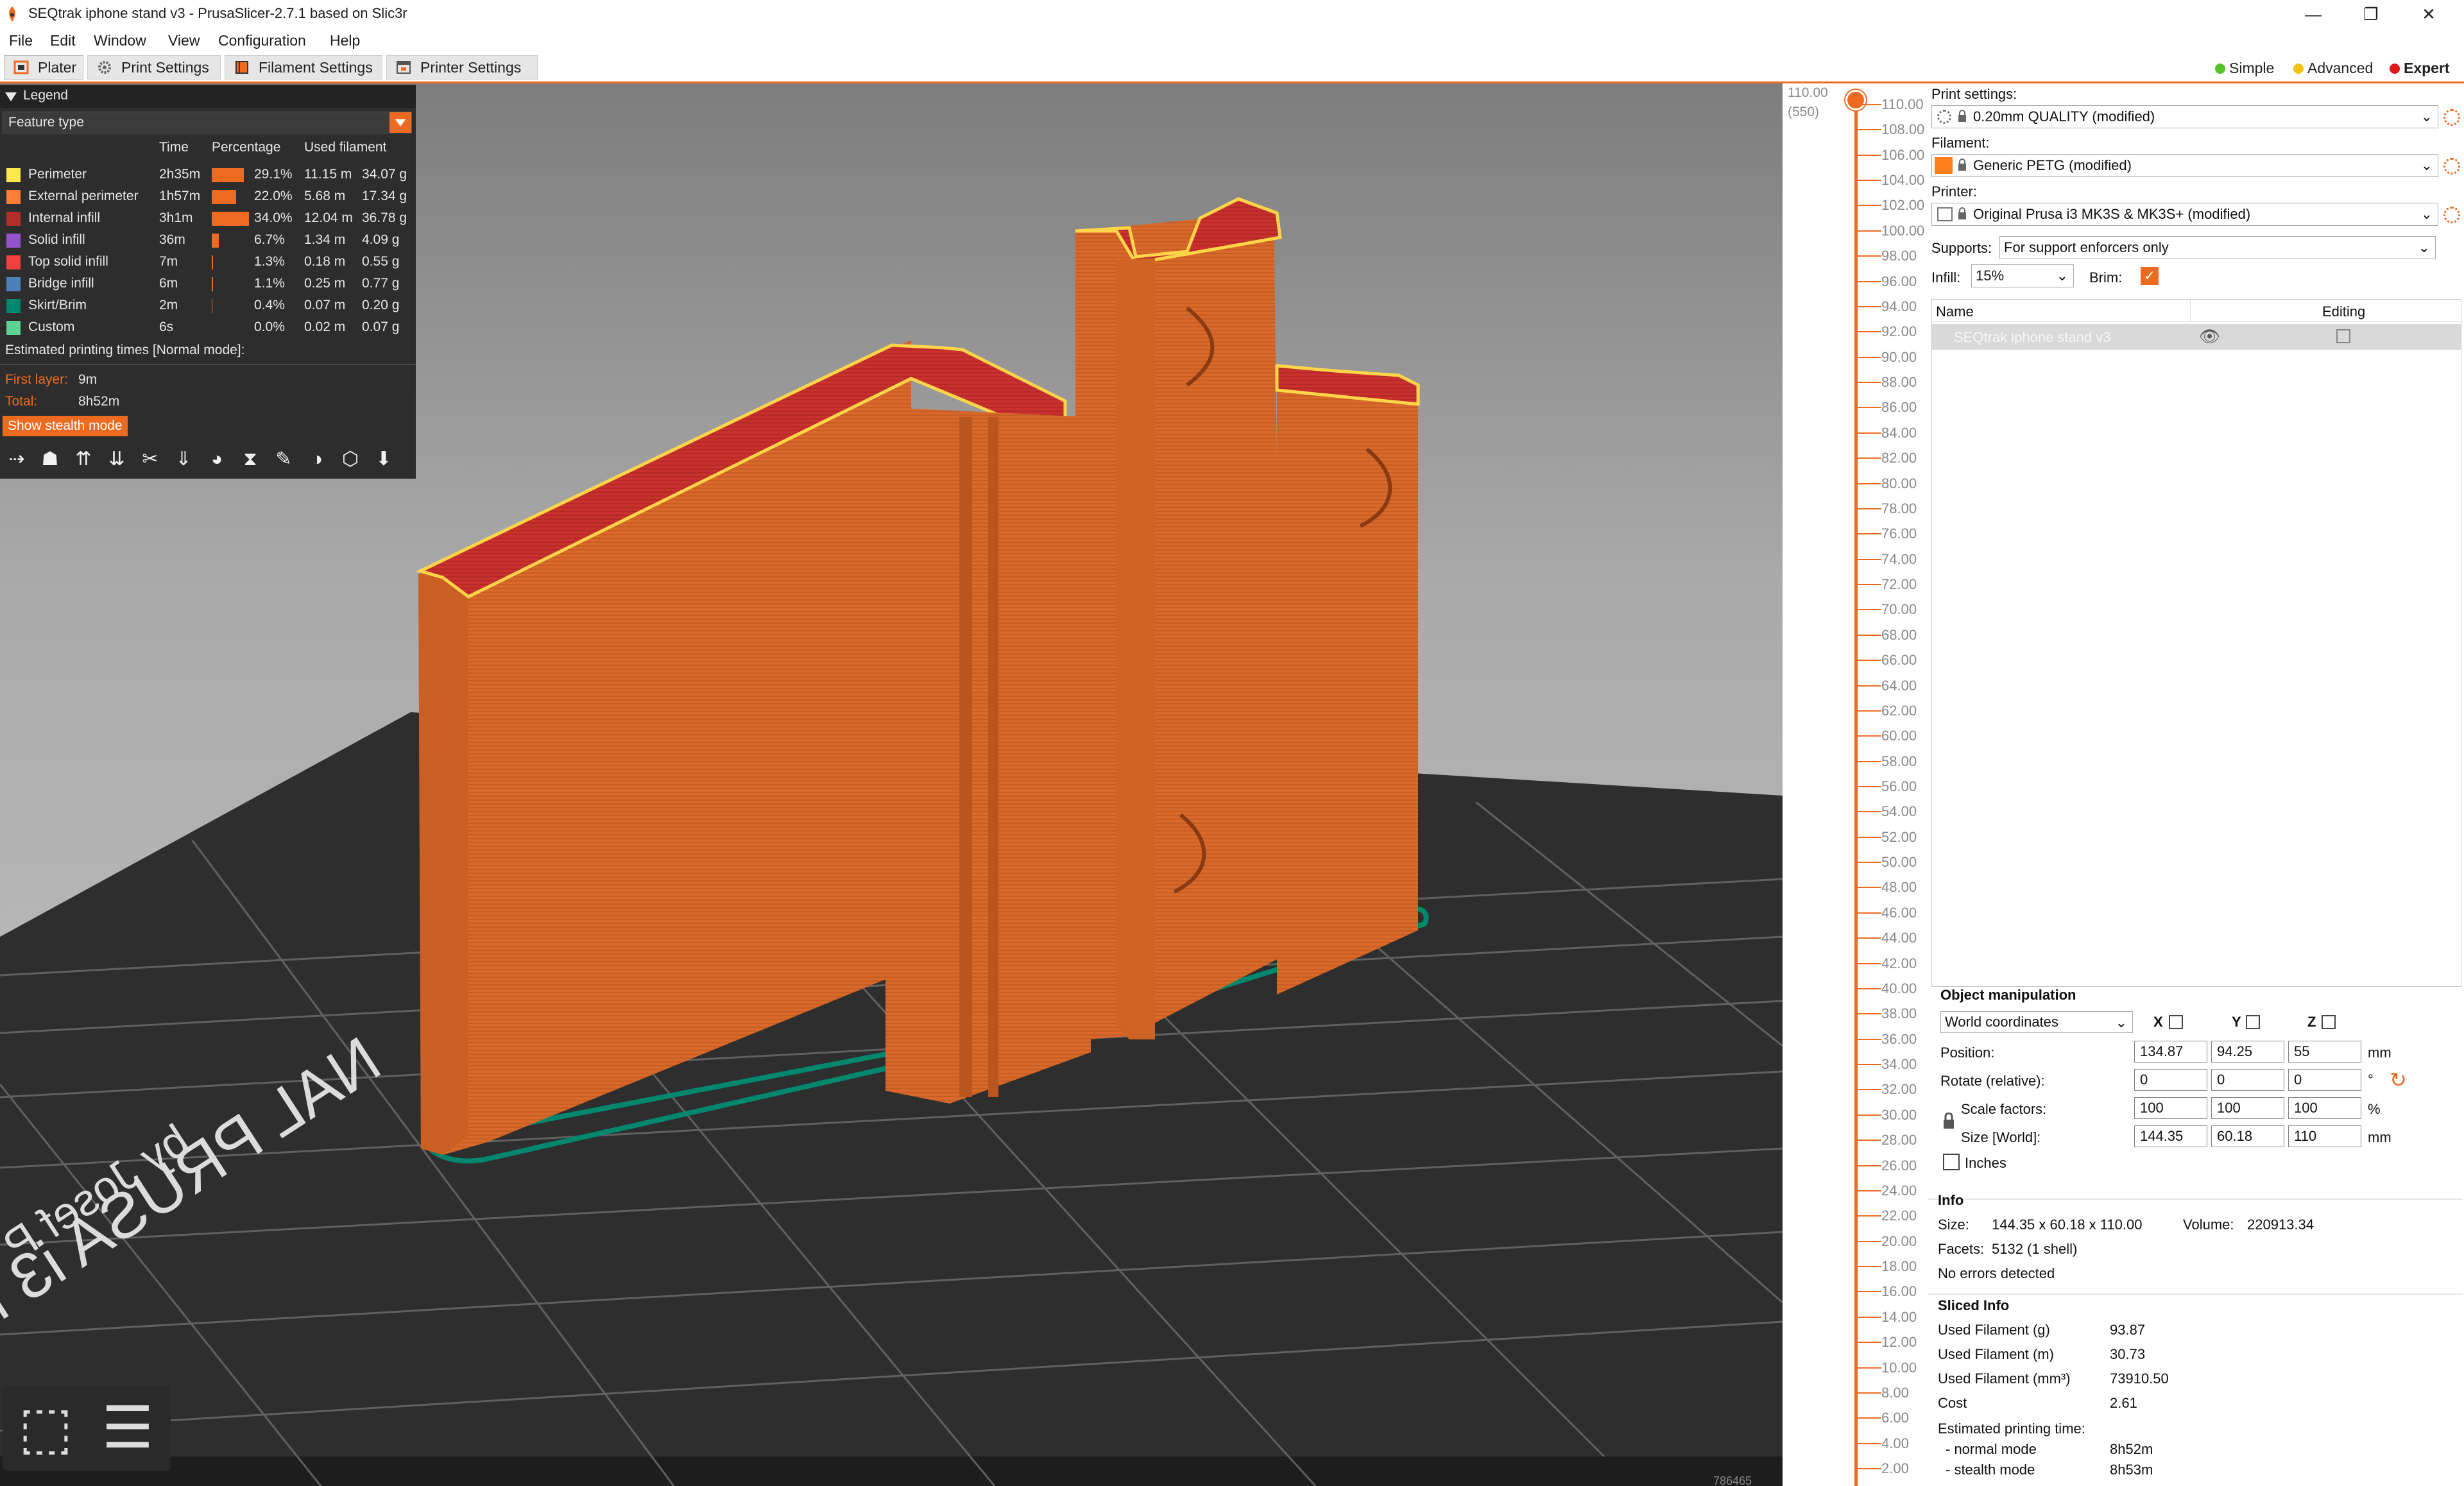  I want to click on view-type-combo: Feature type, so click(208, 122).